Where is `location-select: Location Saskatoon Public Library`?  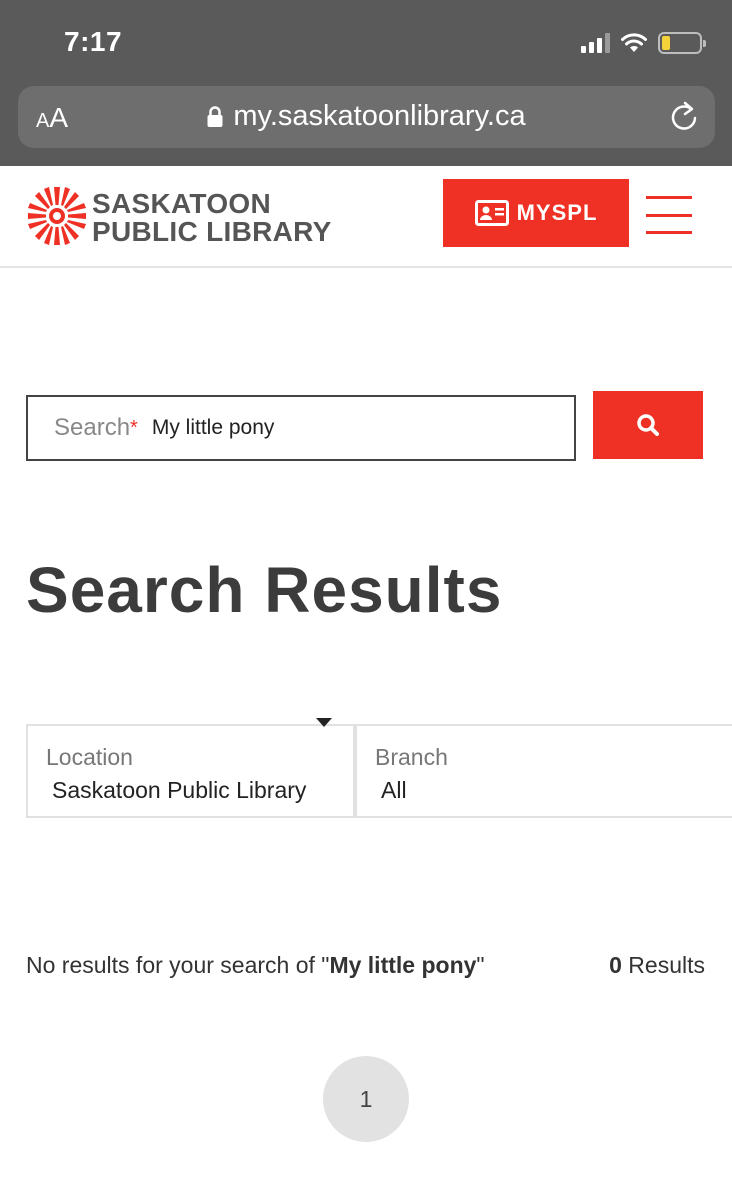
location-select: Location Saskatoon Public Library is located at coordinates (190, 771).